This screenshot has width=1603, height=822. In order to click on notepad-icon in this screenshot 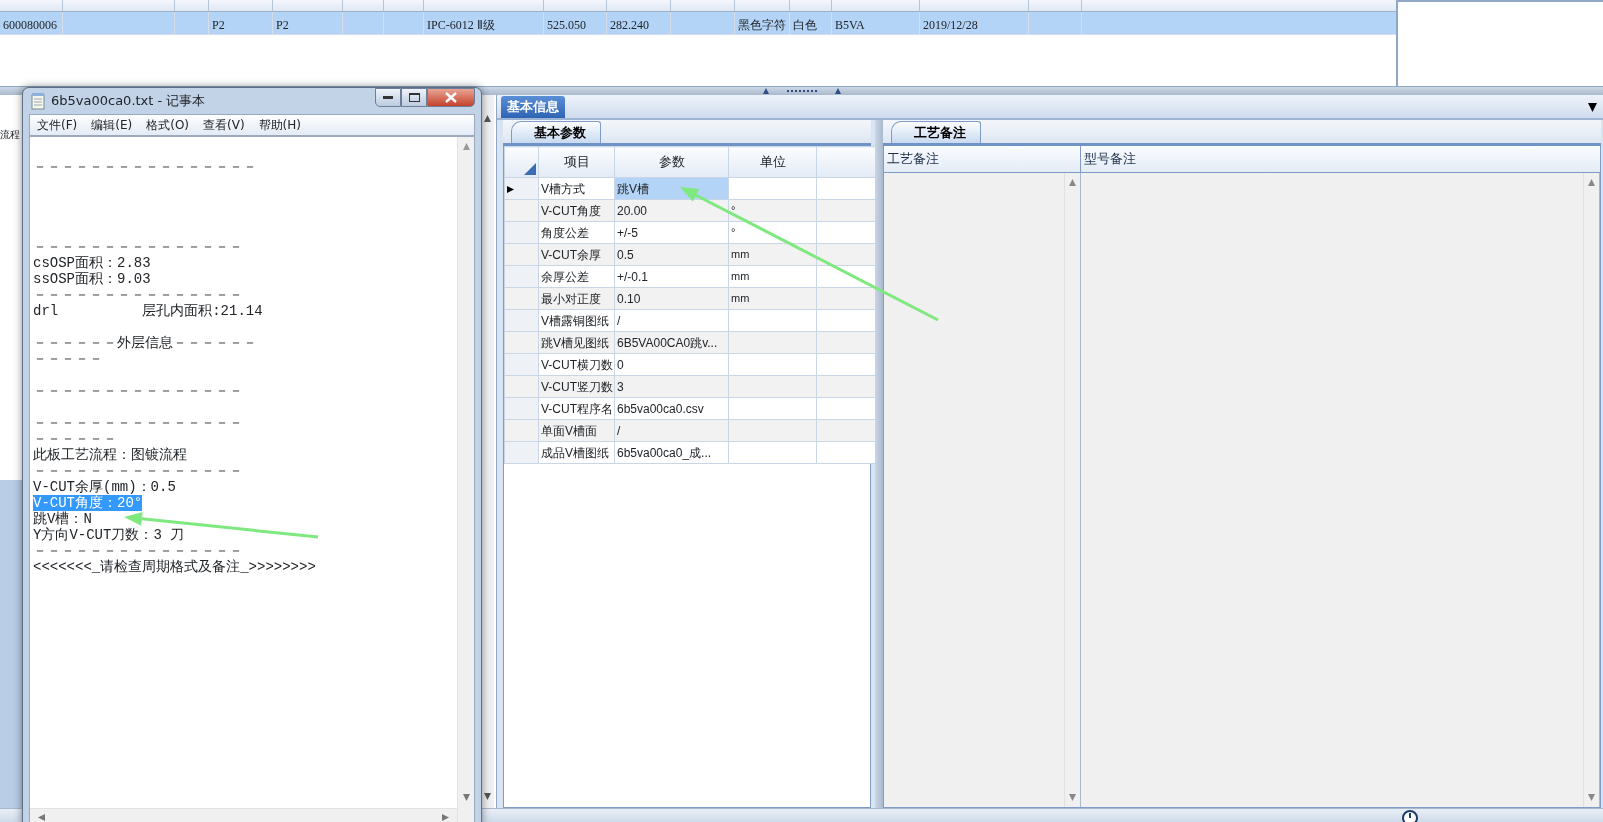, I will do `click(38, 101)`.